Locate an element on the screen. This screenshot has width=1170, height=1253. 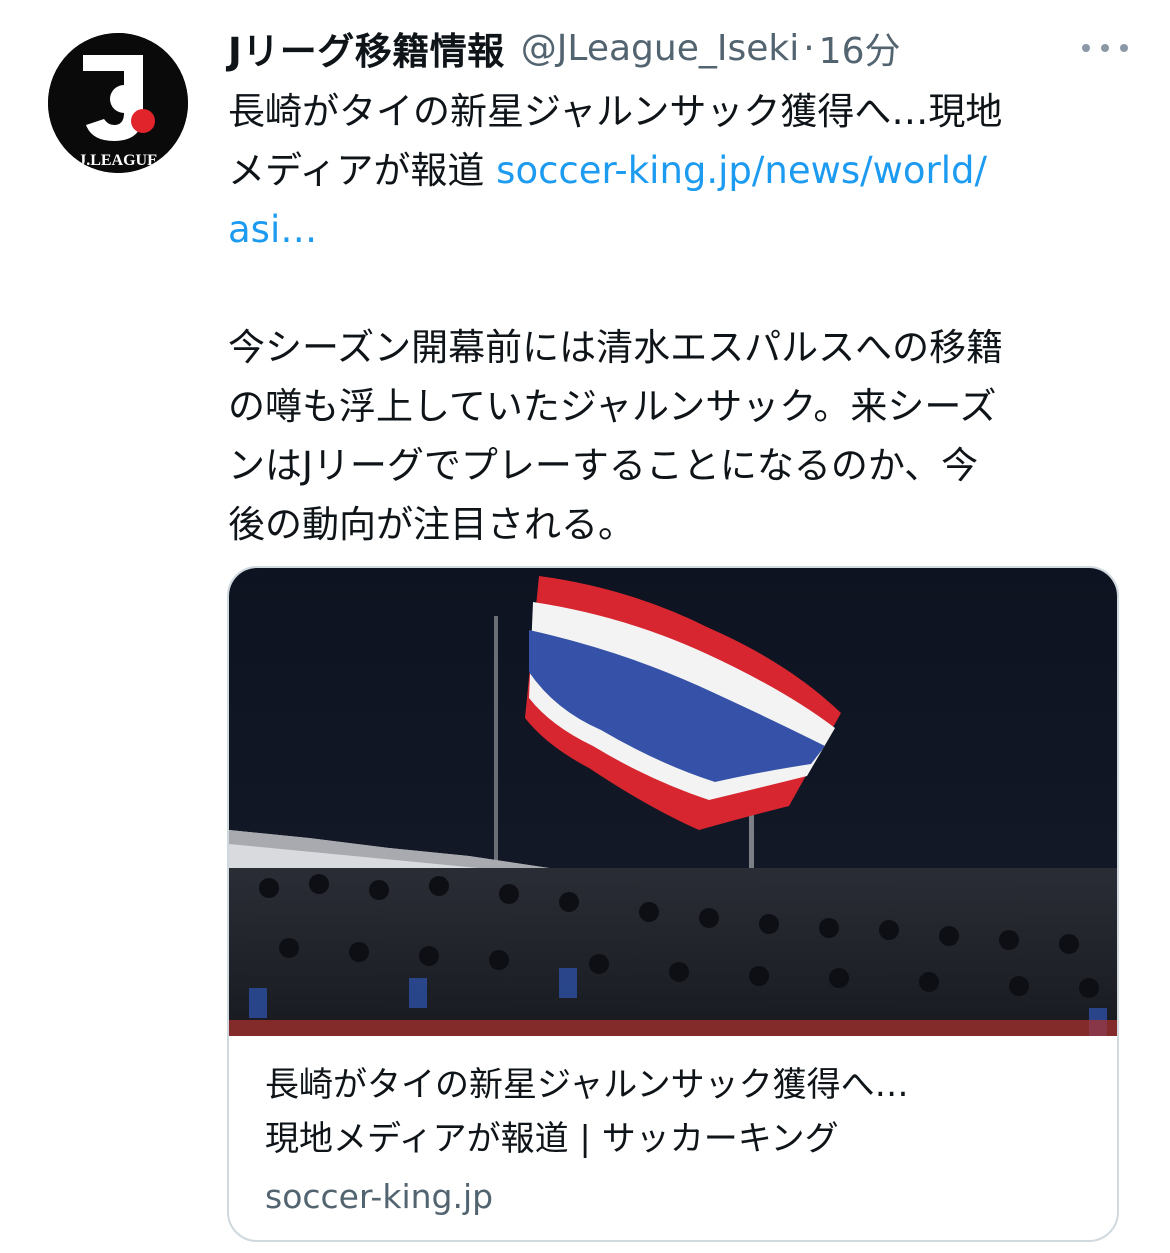
avatar-text: J.LEAGUE is located at coordinates (118, 160).